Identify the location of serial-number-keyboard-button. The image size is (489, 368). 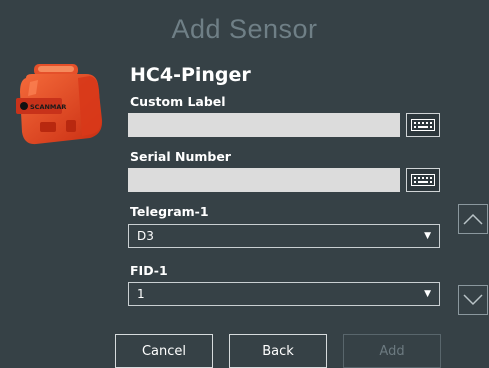
(423, 180).